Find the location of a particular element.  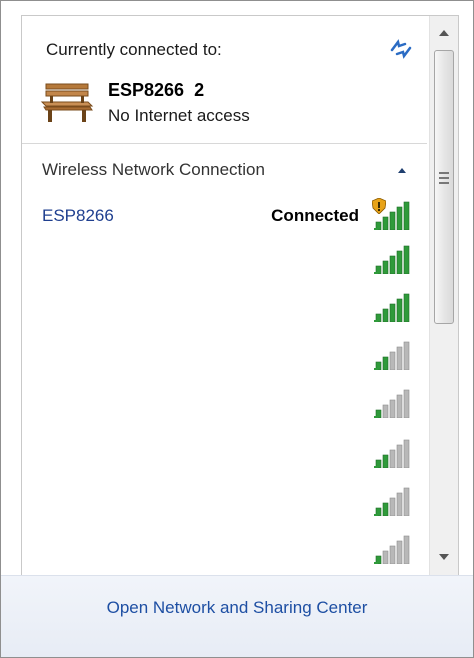

footer-bar: Open Network and Sharing Center is located at coordinates (237, 616).